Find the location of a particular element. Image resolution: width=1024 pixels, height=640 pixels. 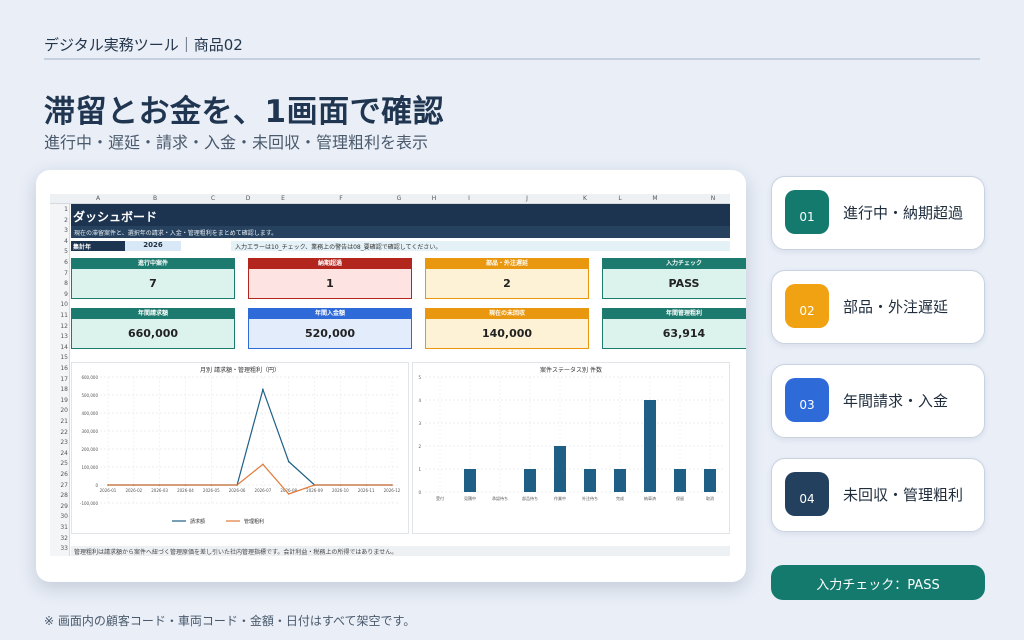

column-header: G is located at coordinates (399, 198).